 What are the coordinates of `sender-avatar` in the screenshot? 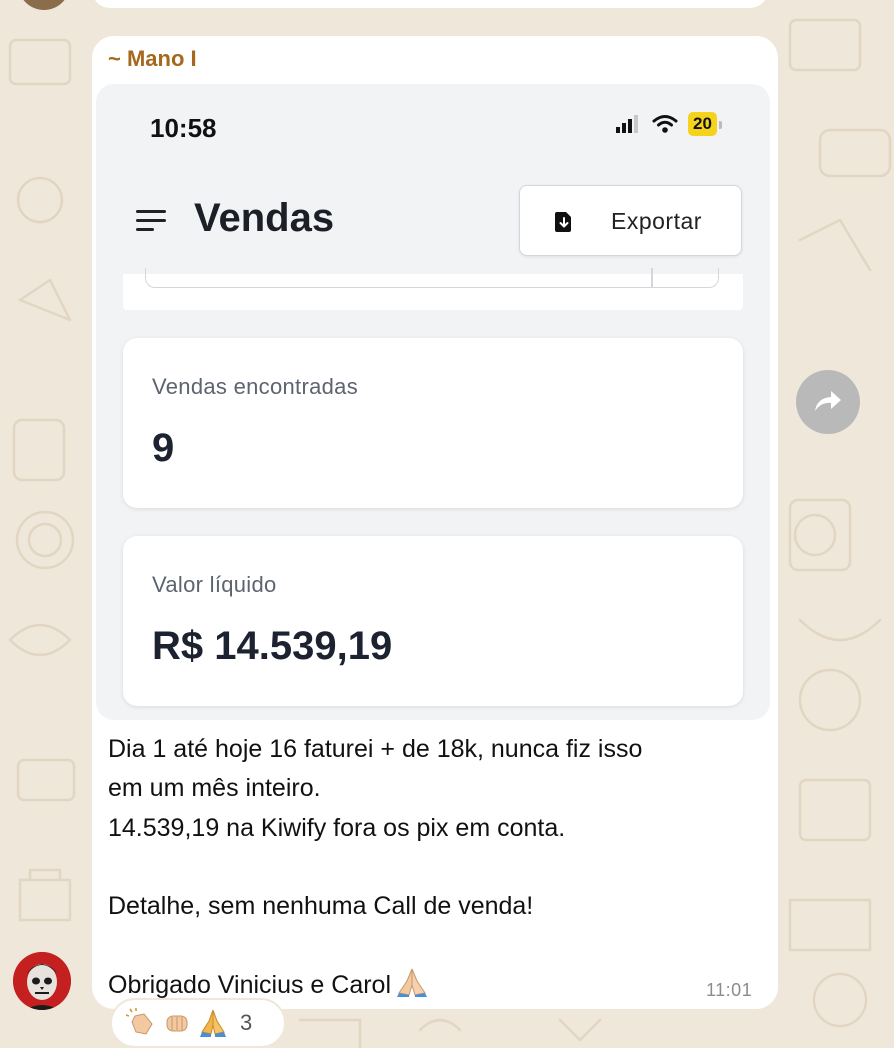 It's located at (42, 981).